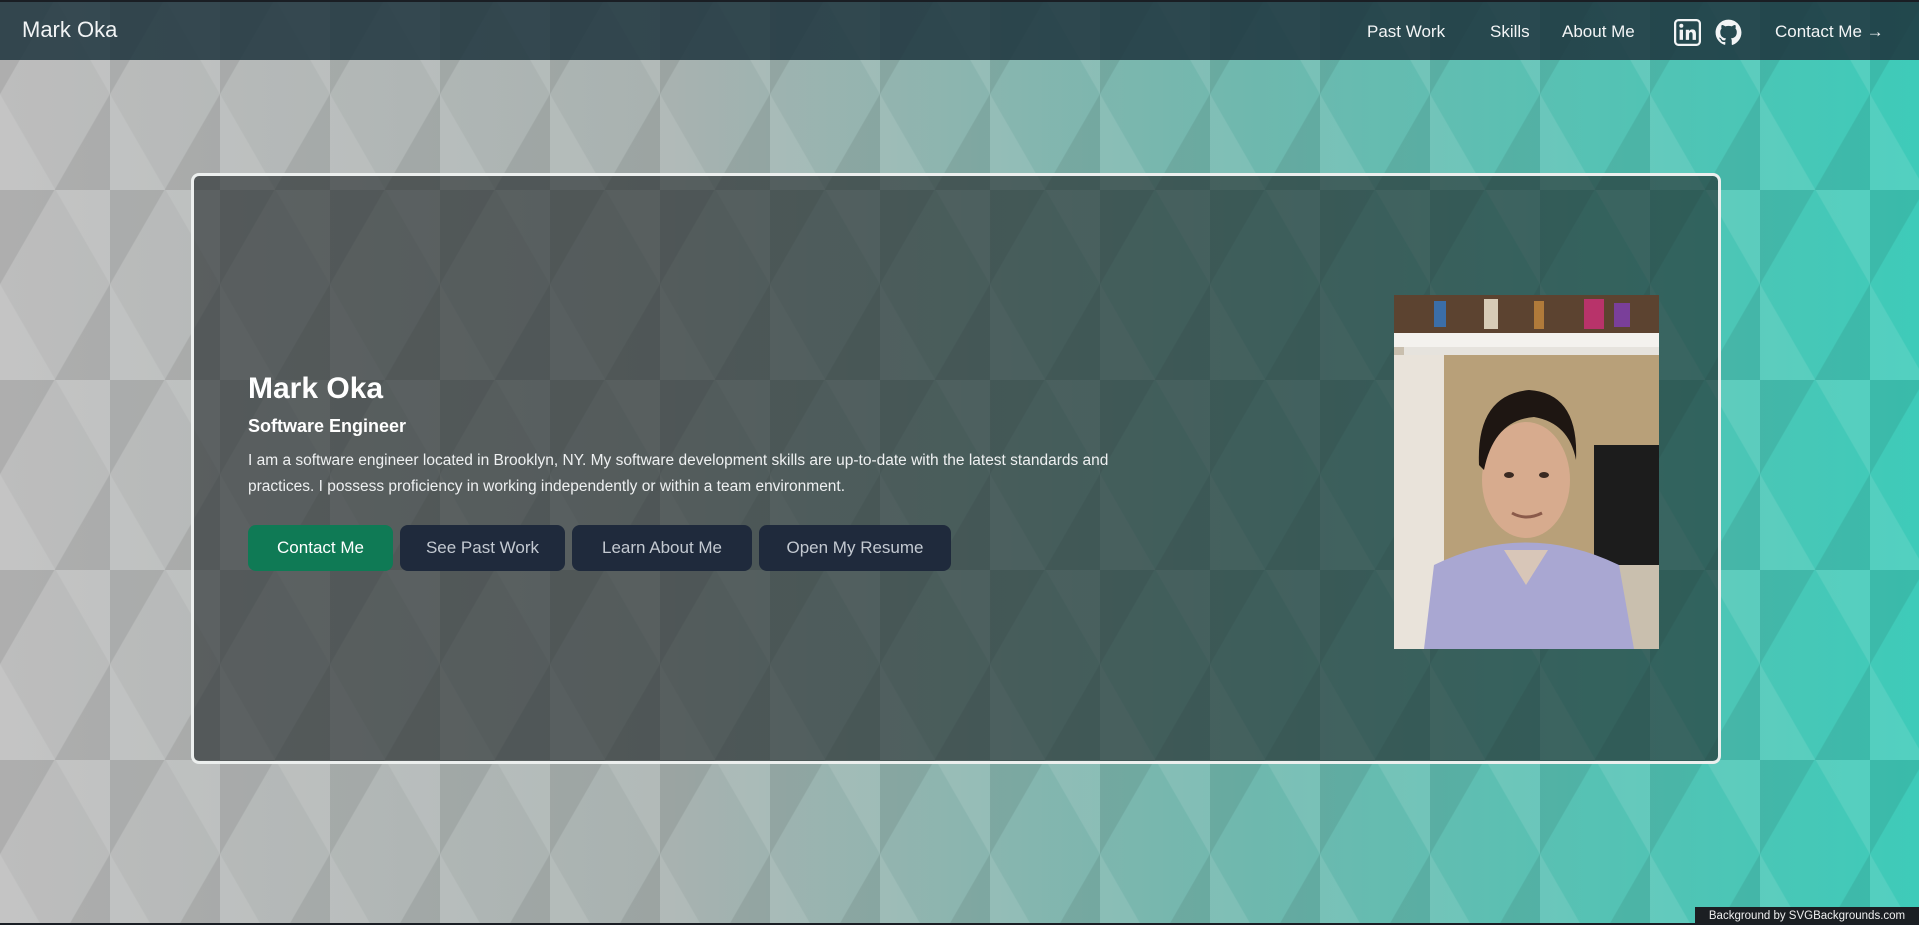  I want to click on see-past-work-button: See Past Work, so click(482, 548).